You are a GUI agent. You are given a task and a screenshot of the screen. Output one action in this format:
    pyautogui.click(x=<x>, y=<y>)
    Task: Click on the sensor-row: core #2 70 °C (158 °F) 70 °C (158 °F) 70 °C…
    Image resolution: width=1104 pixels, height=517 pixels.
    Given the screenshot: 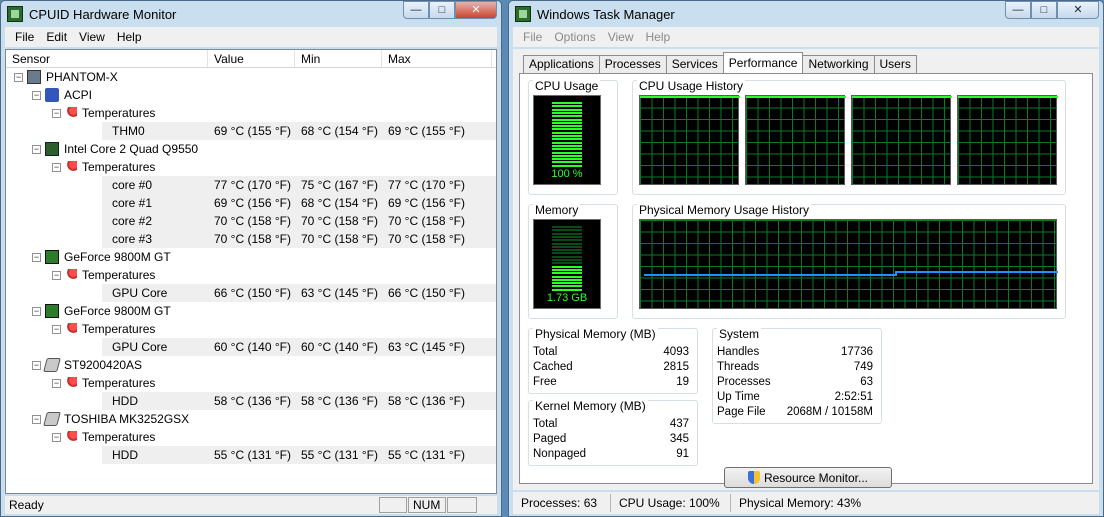 What is the action you would take?
    pyautogui.click(x=251, y=221)
    